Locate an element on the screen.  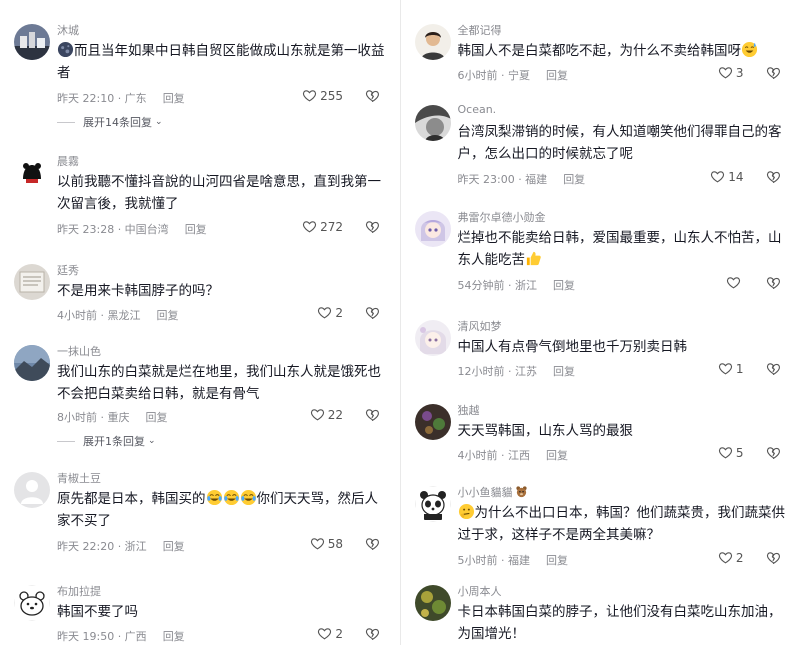
comment-time-location: 4小时前 · 江西 is located at coordinates (494, 455).